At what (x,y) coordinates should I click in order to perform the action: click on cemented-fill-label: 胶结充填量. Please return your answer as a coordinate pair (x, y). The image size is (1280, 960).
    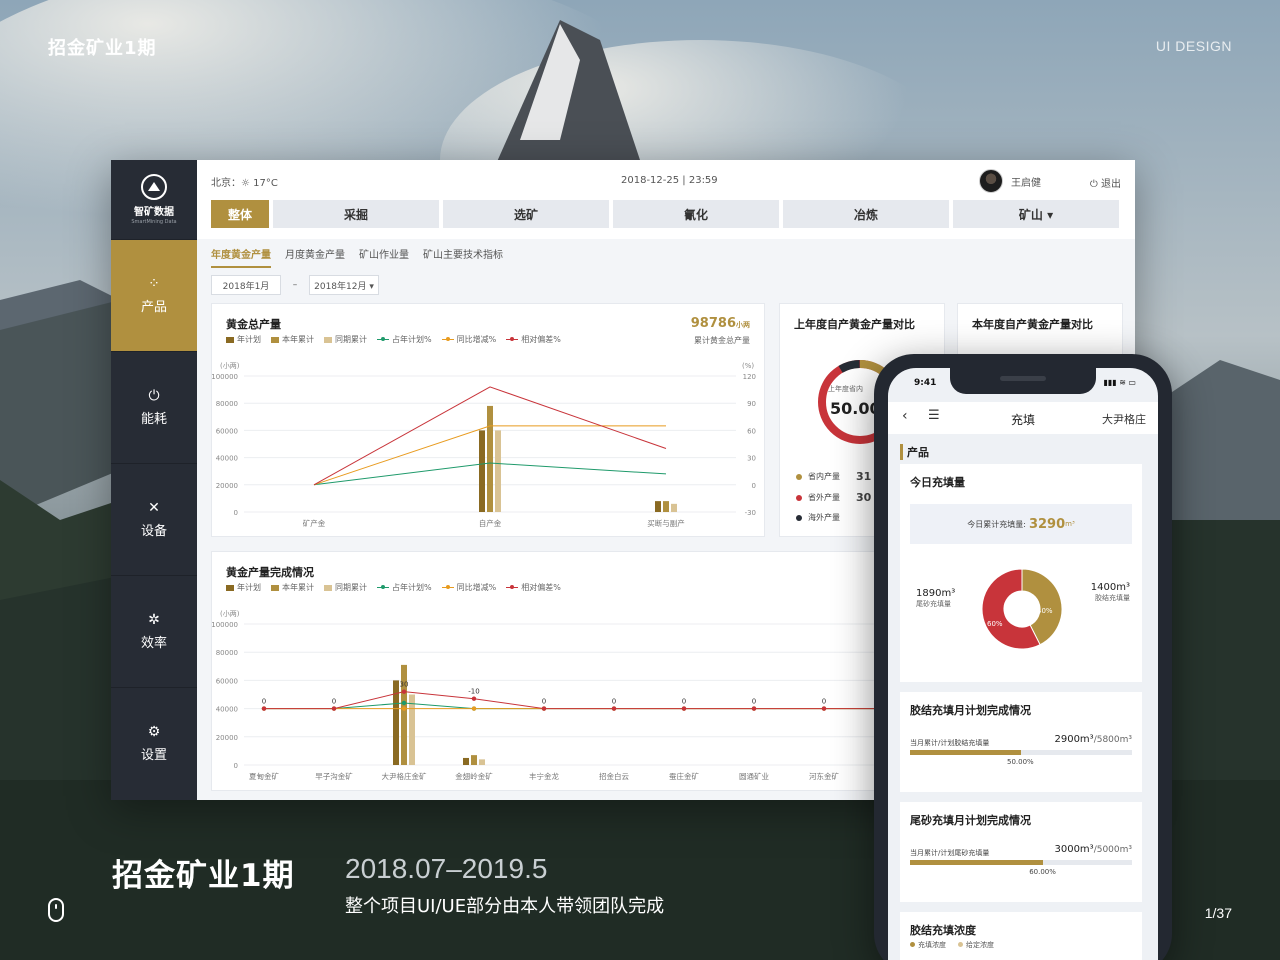
    Looking at the image, I should click on (1112, 598).